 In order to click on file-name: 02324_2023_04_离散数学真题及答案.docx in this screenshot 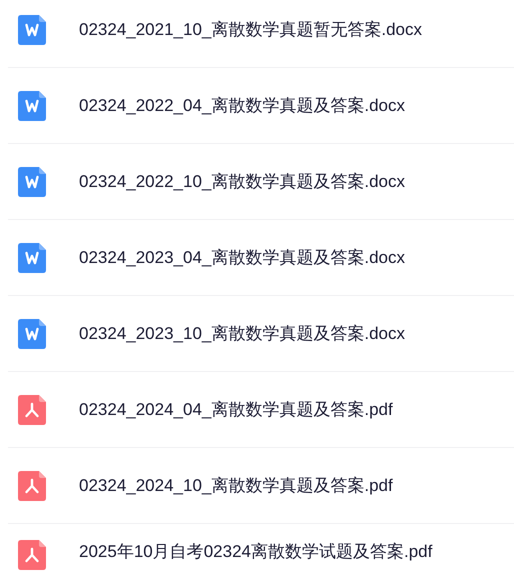, I will do `click(242, 257)`.